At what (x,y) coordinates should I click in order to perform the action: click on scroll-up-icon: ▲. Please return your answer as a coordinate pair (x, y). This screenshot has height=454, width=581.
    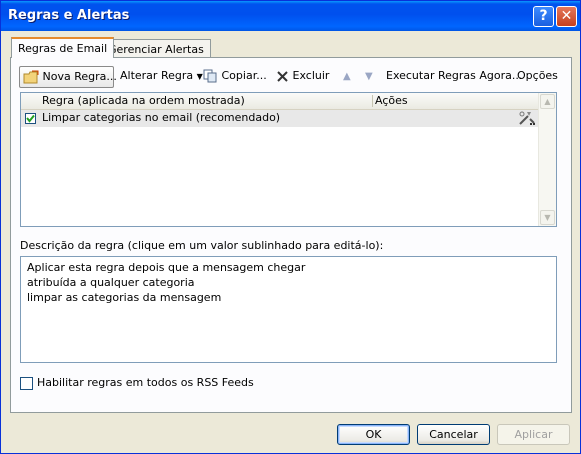
    Looking at the image, I should click on (547, 101).